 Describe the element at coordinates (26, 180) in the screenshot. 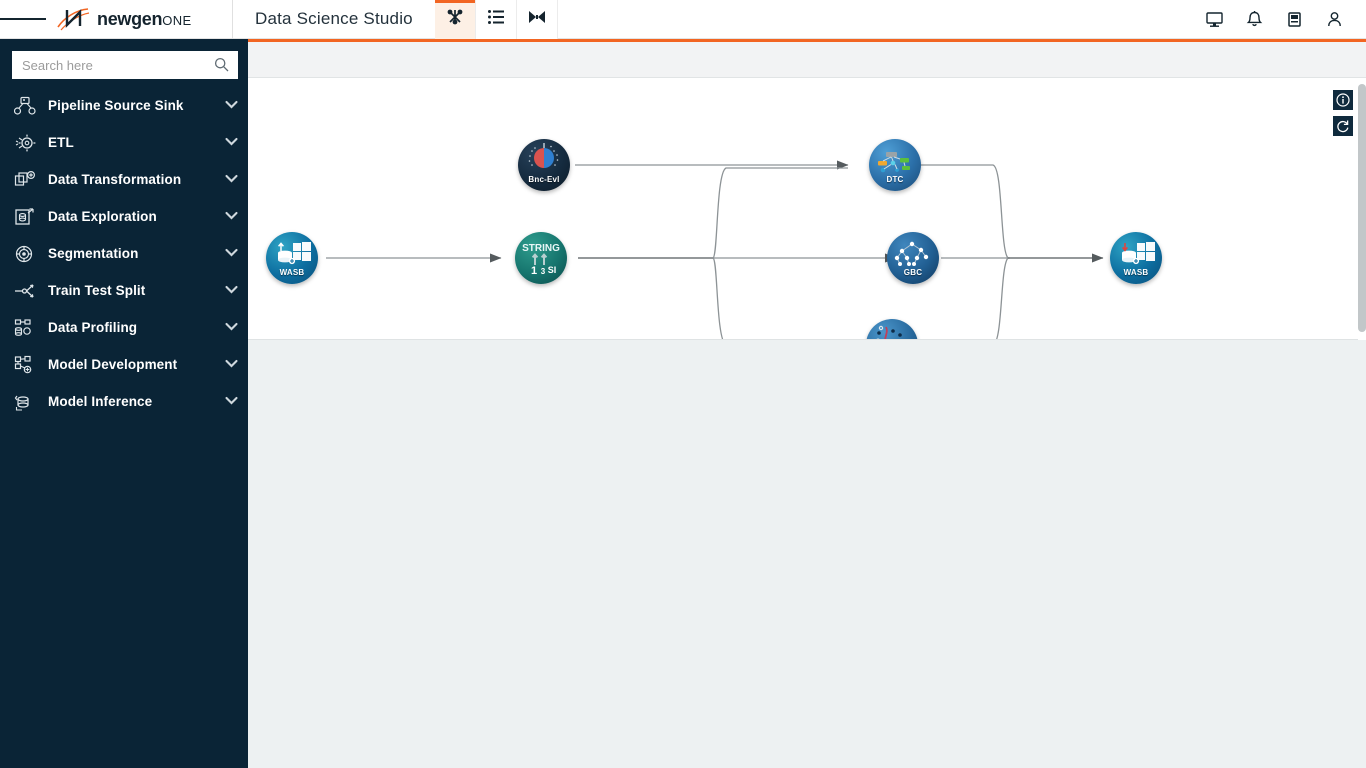

I see `data-transformation-icon` at that location.